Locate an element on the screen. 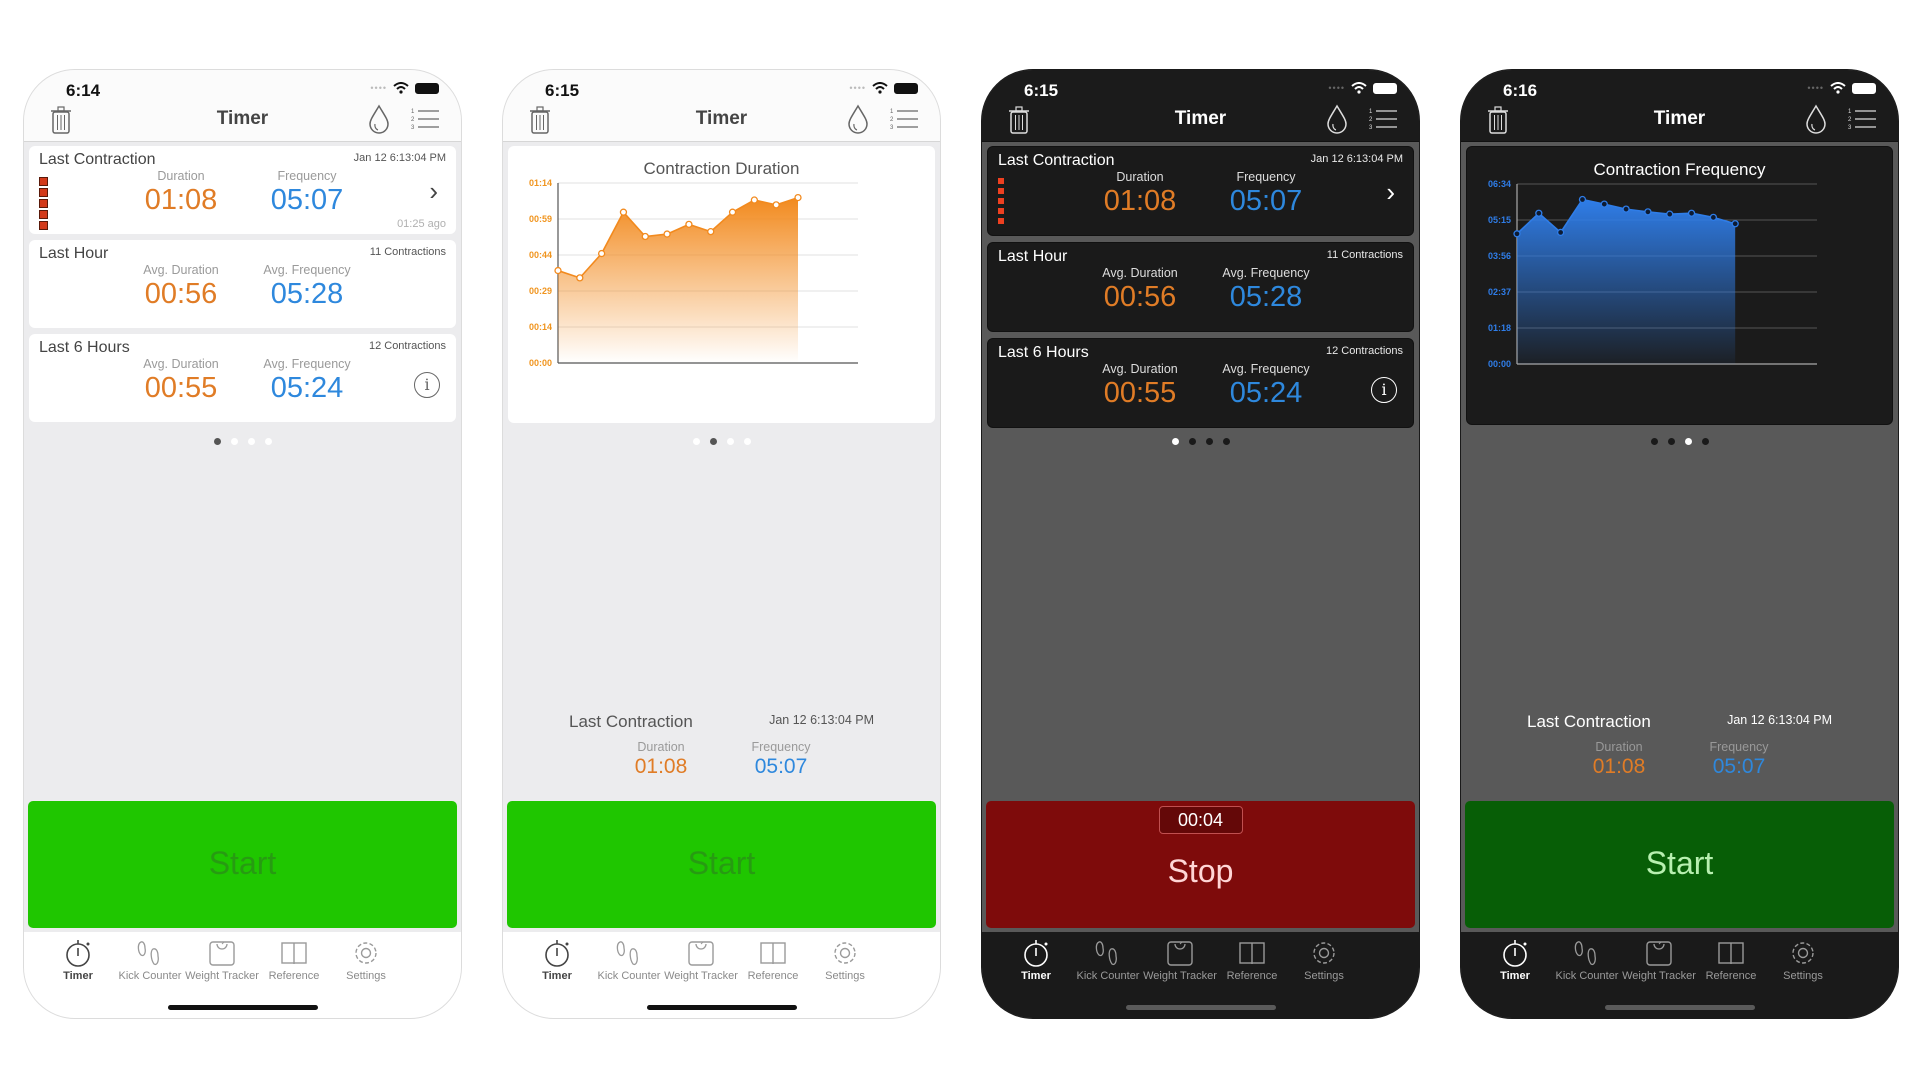 This screenshot has width=1920, height=1080. stop-button: 00:04 Stop is located at coordinates (1200, 864).